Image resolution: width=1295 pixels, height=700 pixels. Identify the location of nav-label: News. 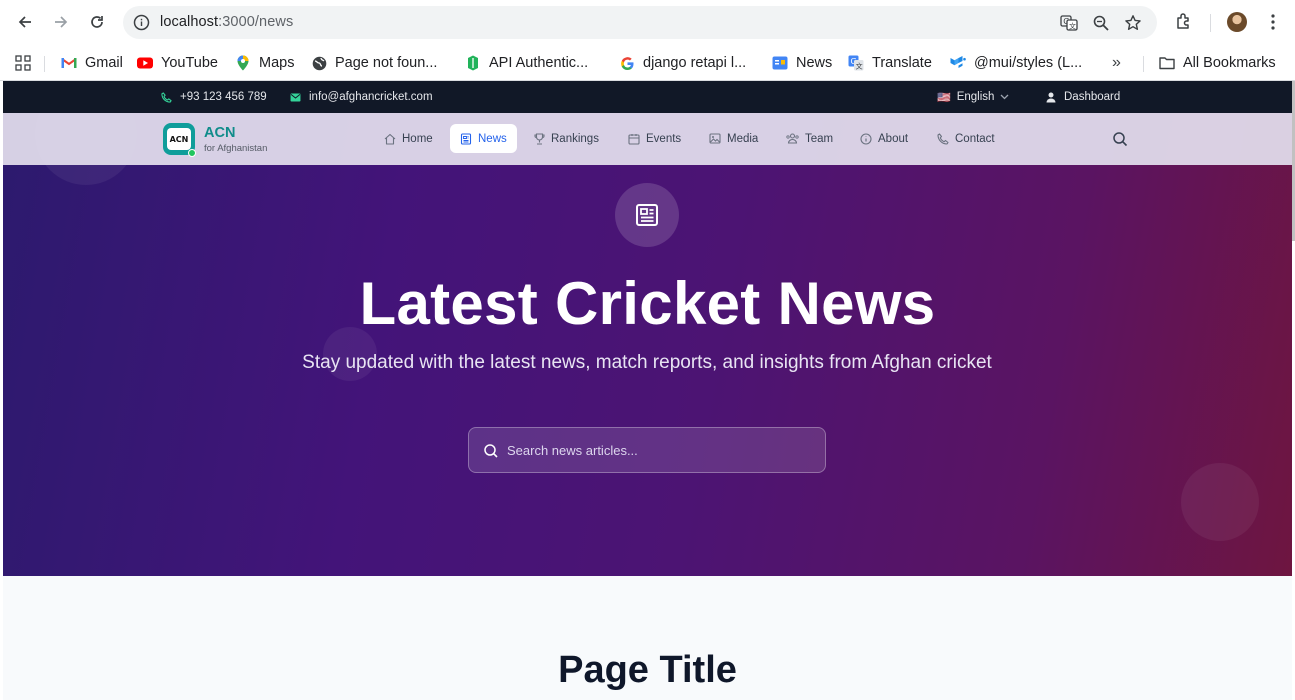
(492, 138).